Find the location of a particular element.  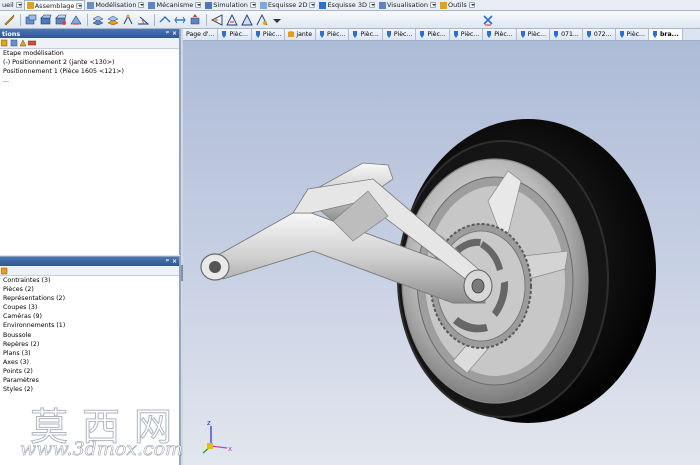

ribbon-tab-label: Modélisation is located at coordinates (116, 5).